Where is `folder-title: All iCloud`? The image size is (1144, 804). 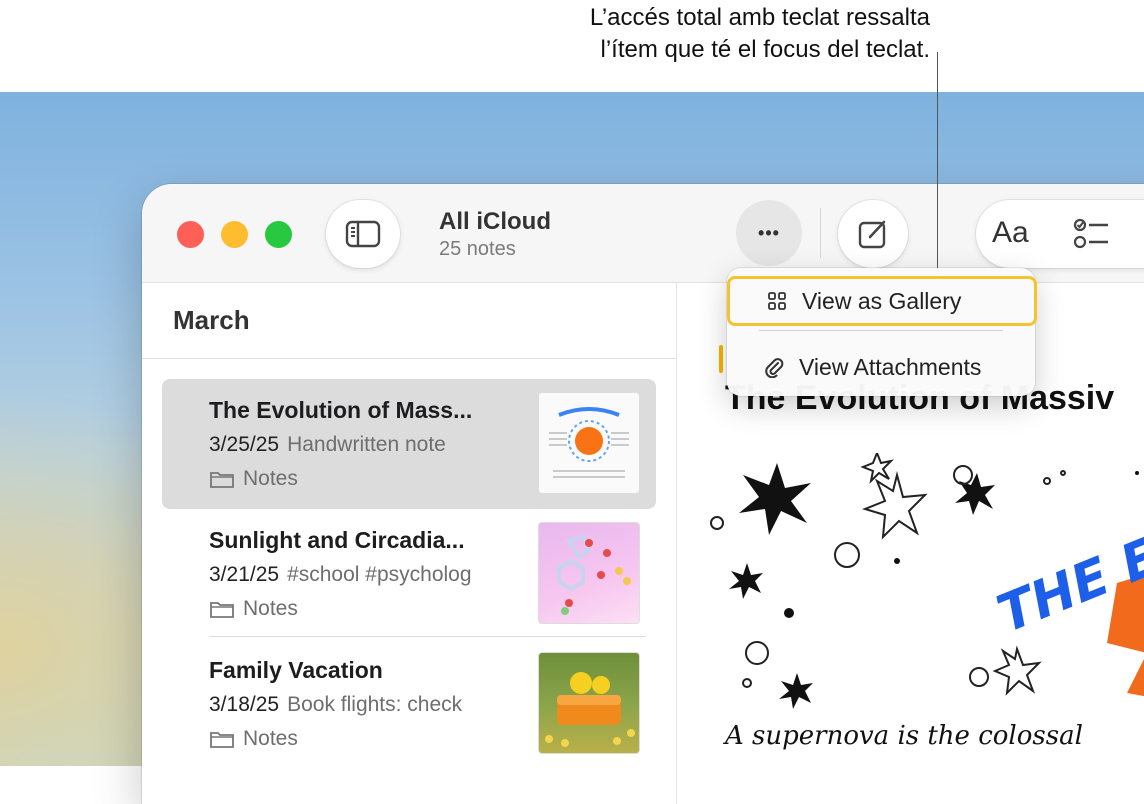
folder-title: All iCloud is located at coordinates (495, 221).